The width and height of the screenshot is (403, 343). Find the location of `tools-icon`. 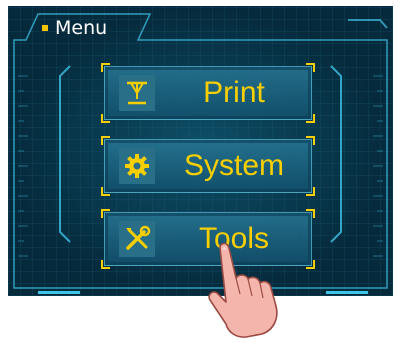

tools-icon is located at coordinates (137, 239).